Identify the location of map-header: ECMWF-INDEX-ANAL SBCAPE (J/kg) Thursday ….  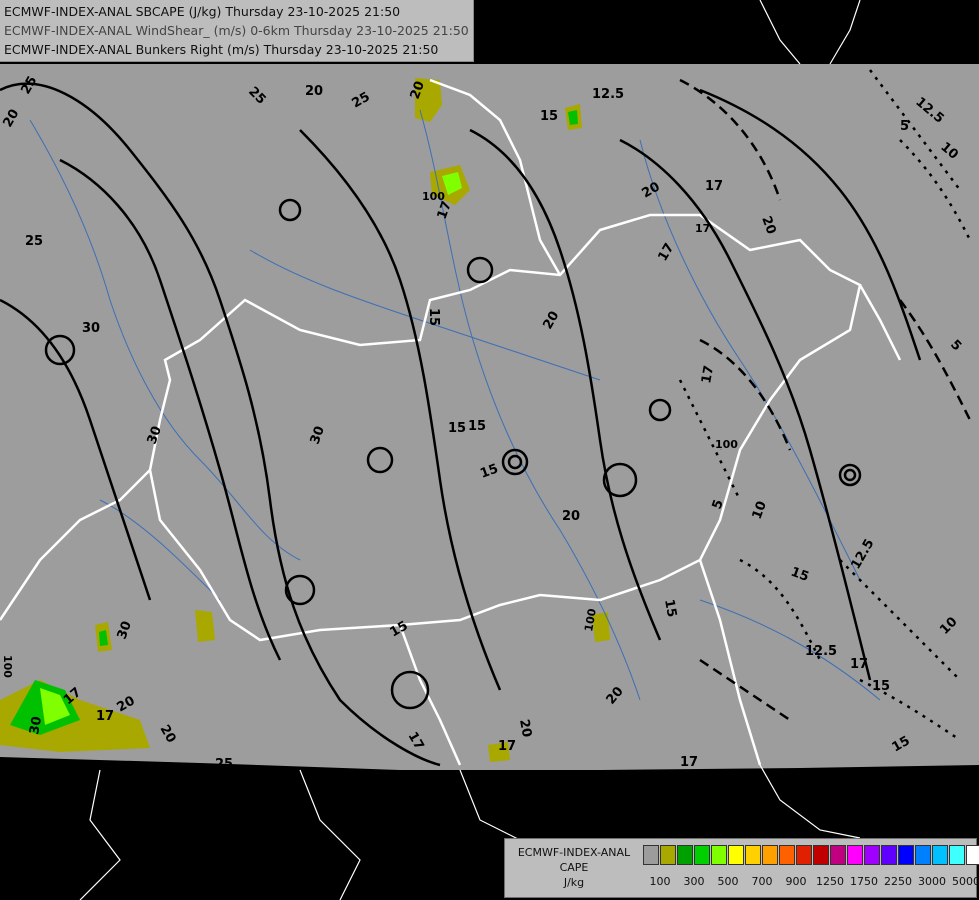
(237, 31).